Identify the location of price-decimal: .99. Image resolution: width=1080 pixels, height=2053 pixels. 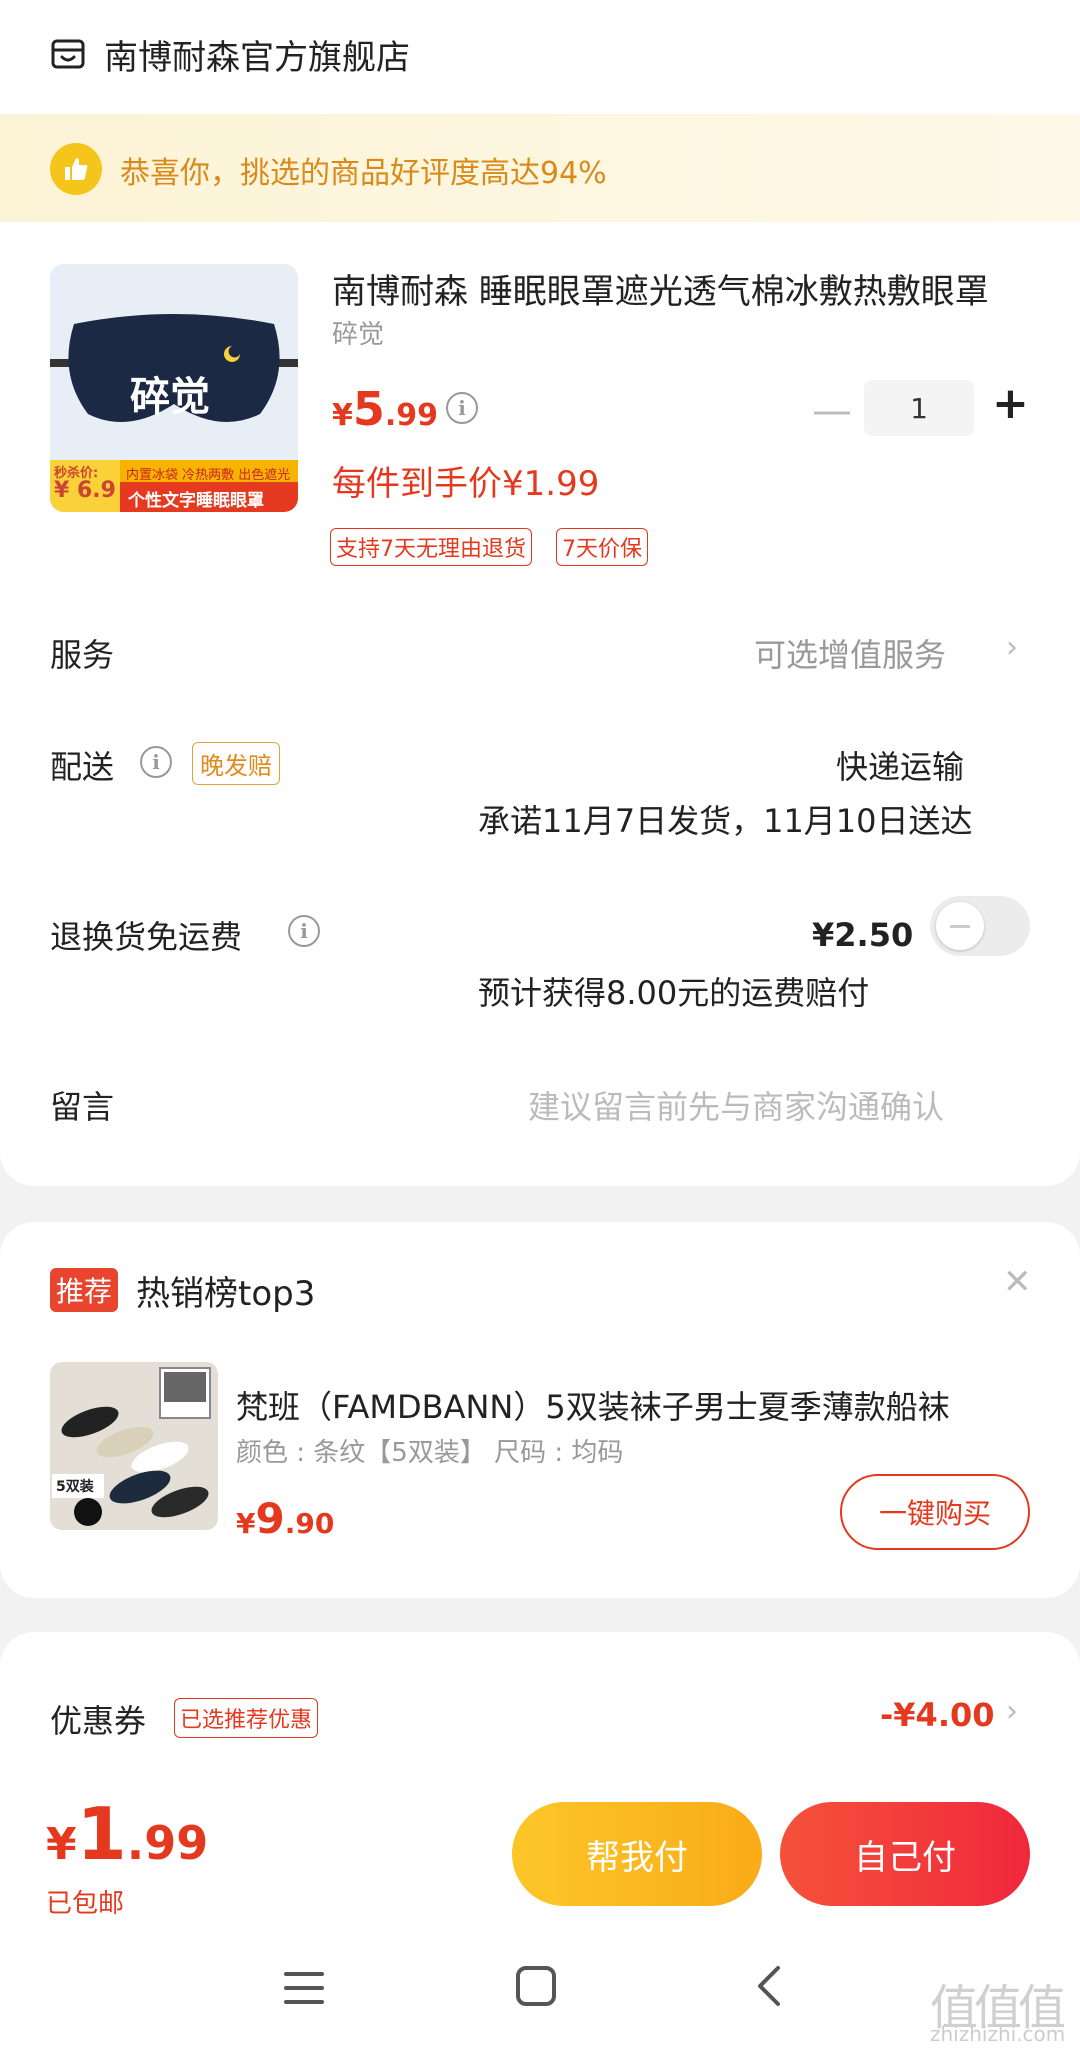
(411, 415).